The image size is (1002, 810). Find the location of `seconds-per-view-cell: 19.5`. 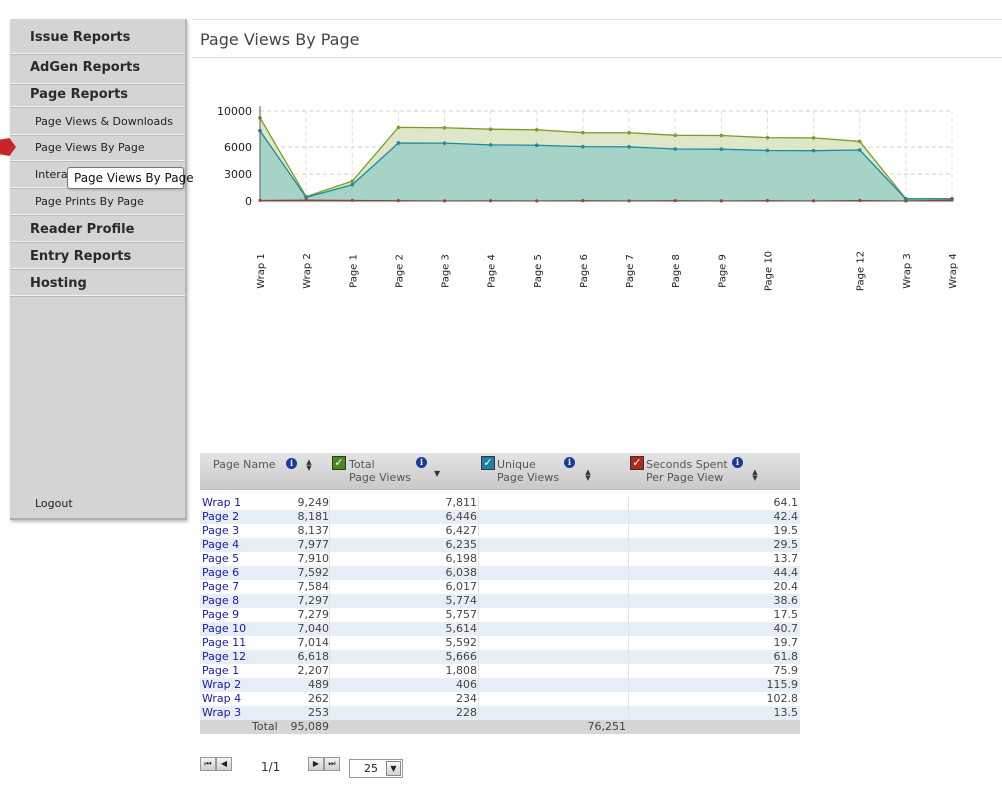

seconds-per-view-cell: 19.5 is located at coordinates (786, 530).